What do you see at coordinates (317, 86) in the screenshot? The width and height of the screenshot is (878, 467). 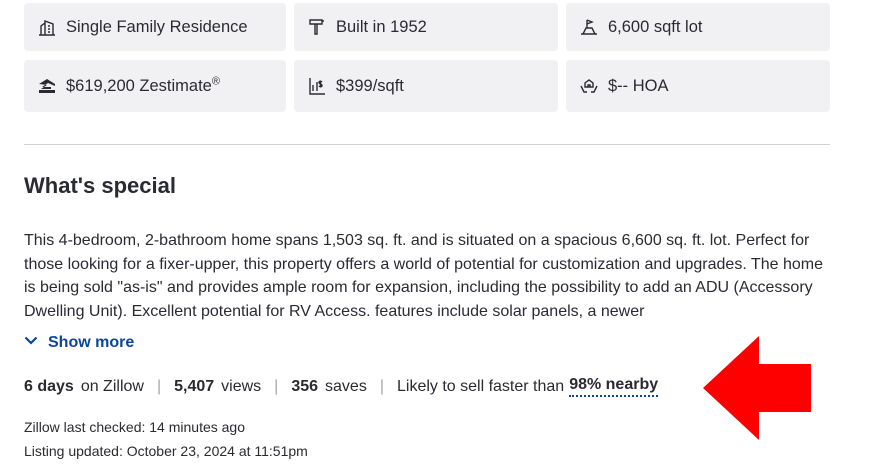 I see `price-per-sqft-icon` at bounding box center [317, 86].